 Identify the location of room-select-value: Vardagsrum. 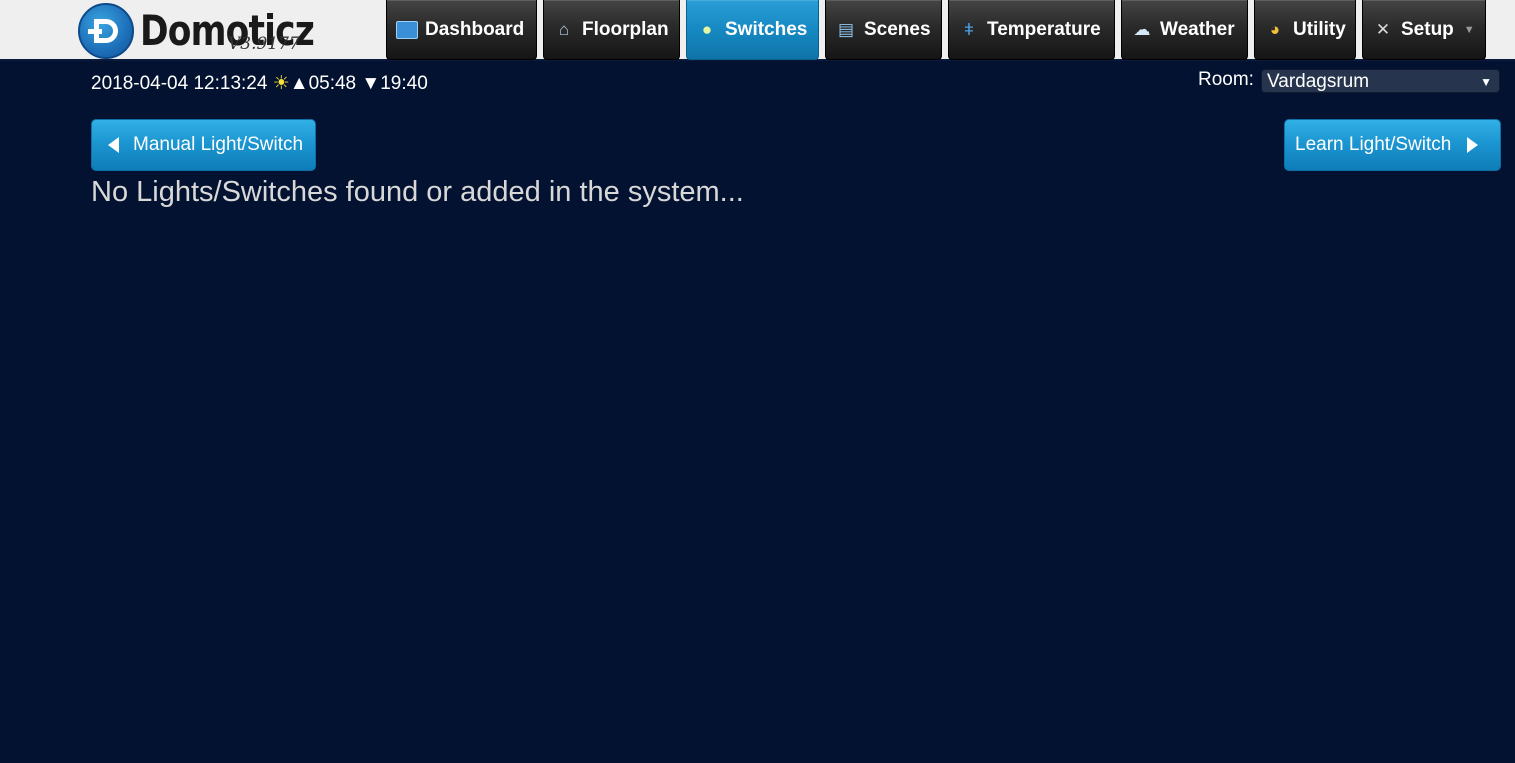
(1318, 81).